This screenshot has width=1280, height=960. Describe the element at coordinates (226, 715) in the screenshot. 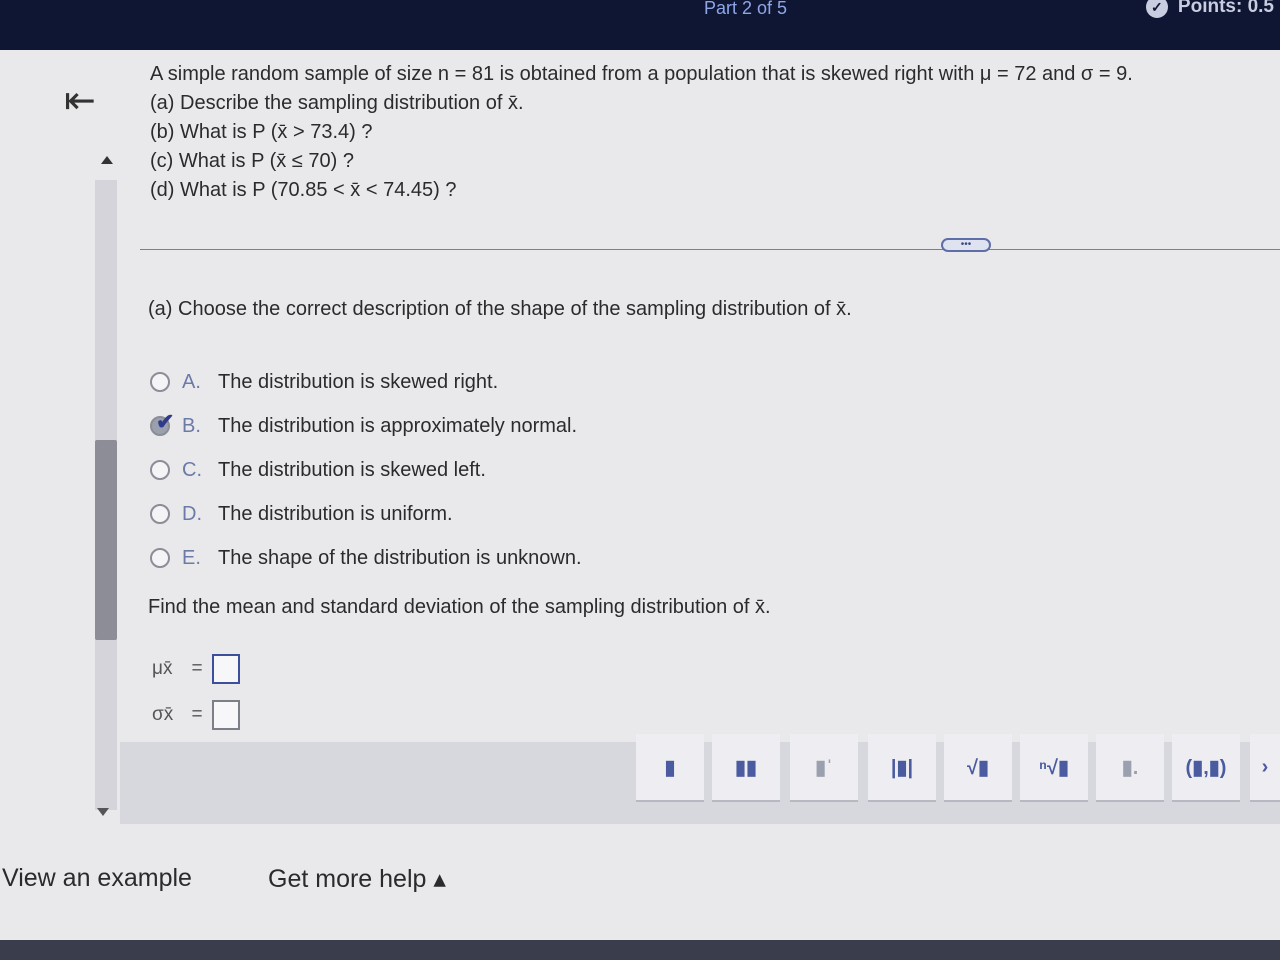

I see `sd-input` at that location.